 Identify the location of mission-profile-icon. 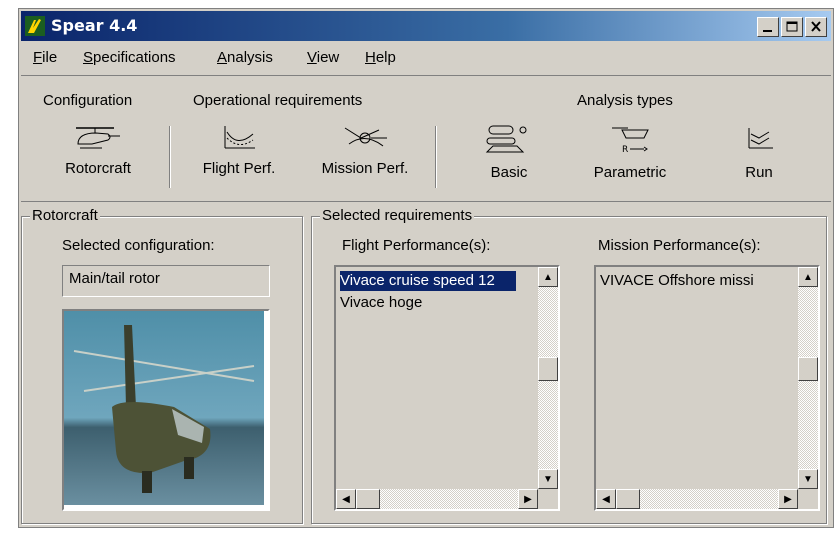
(365, 137).